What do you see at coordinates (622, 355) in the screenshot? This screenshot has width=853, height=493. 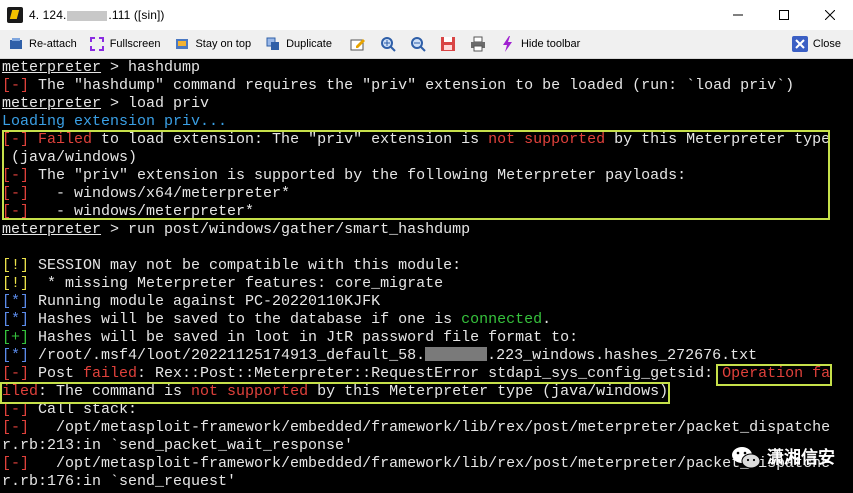 I see `line-text: .223_windows.hashes_272676.txt` at bounding box center [622, 355].